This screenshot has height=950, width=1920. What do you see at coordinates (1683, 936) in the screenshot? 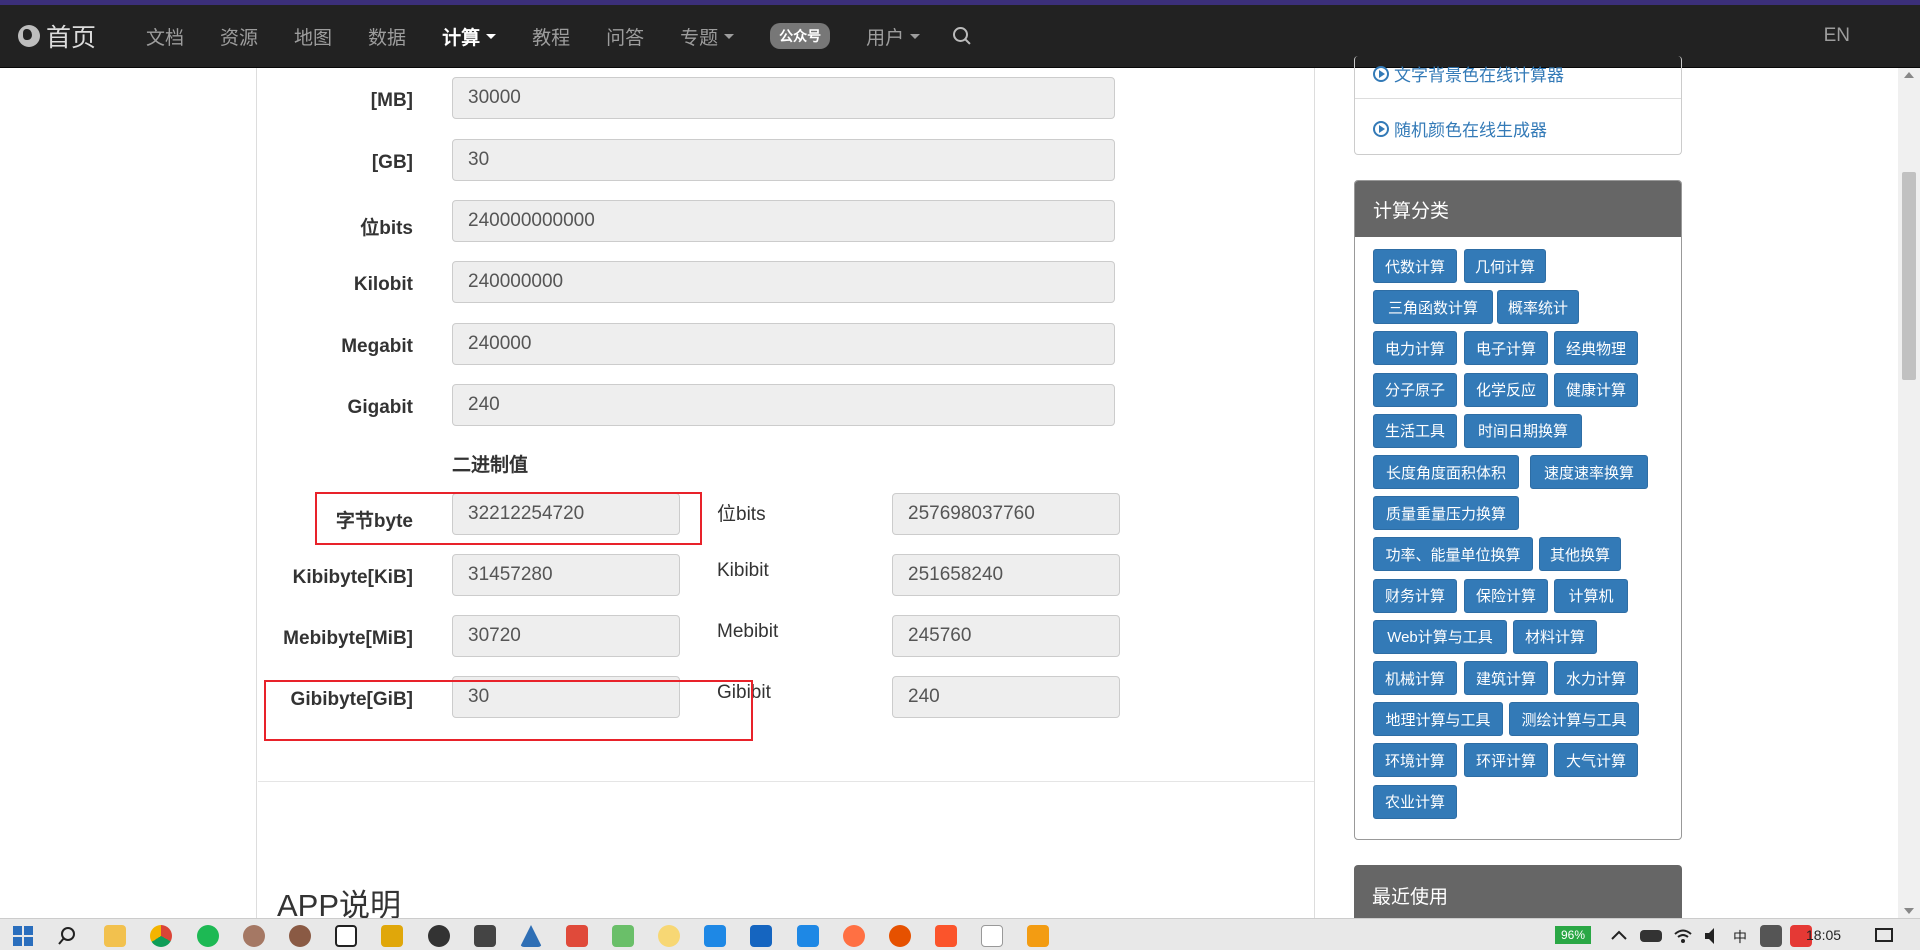
I see `wifi-icon` at bounding box center [1683, 936].